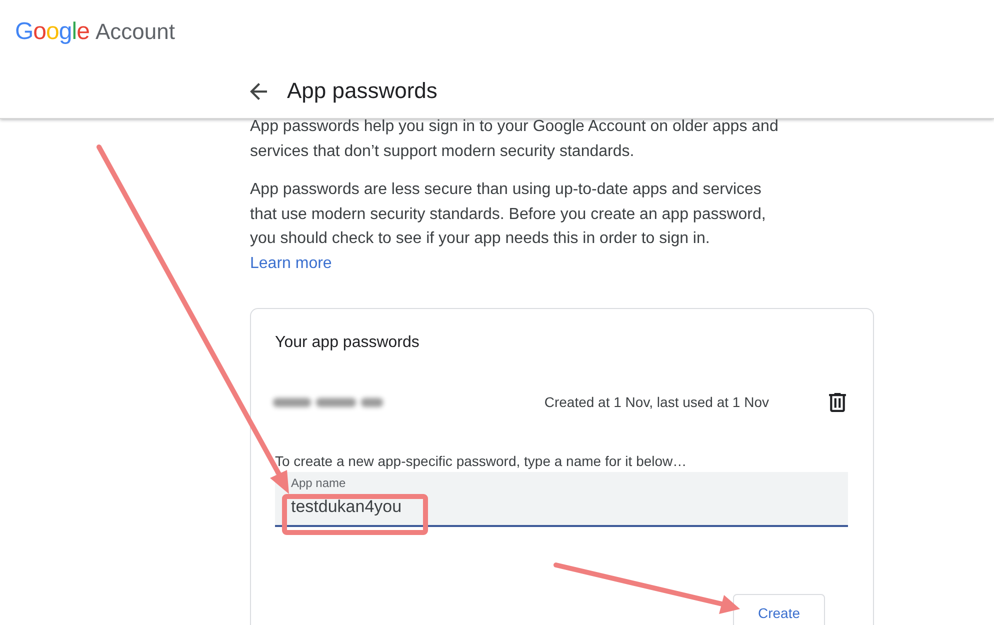 Image resolution: width=994 pixels, height=625 pixels. I want to click on card-title: Your app passwords, so click(347, 343).